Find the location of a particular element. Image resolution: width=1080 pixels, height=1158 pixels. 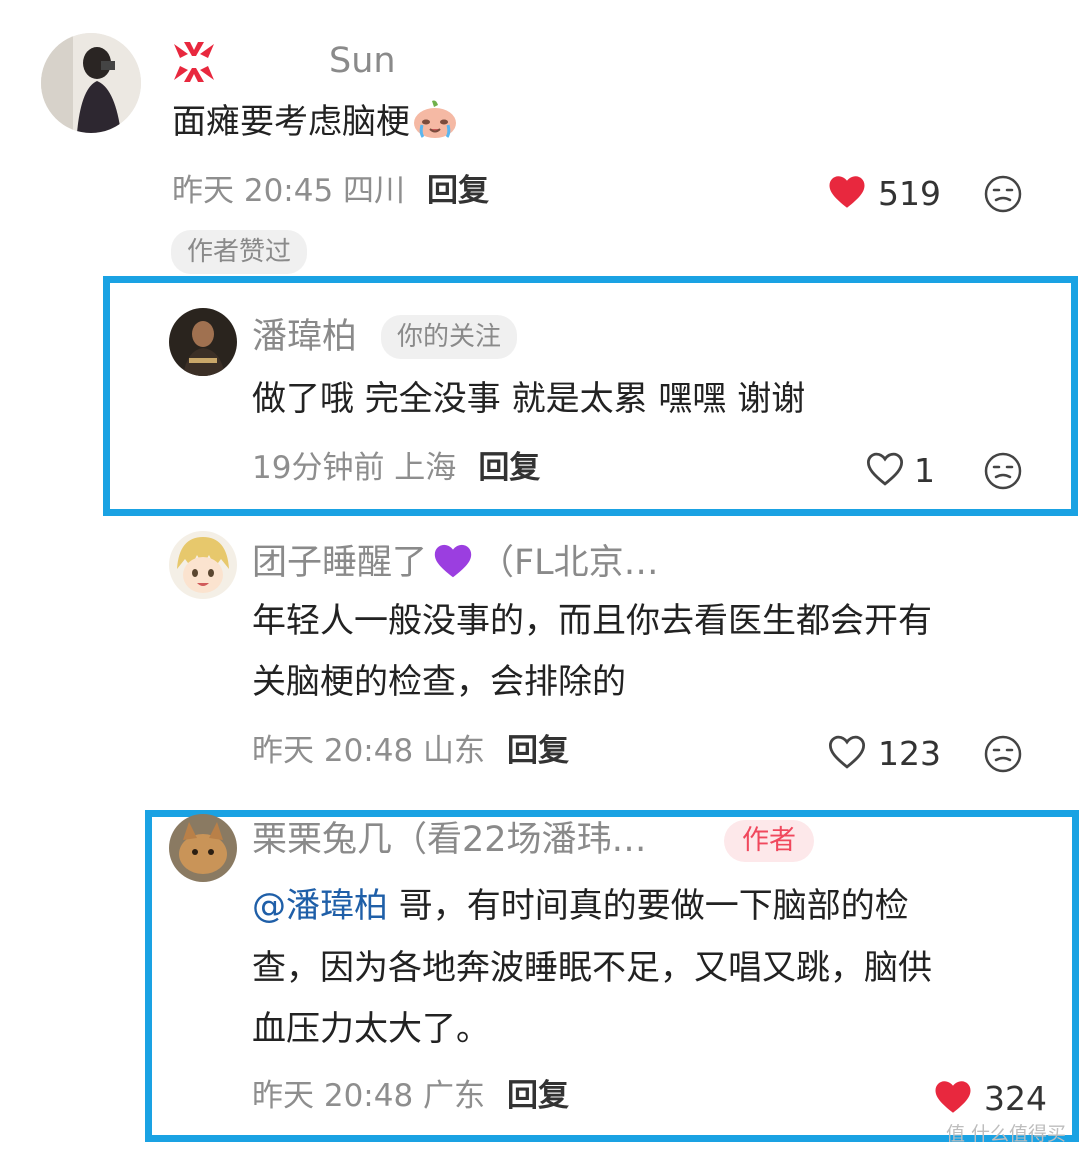

comment1-like-count: 519 is located at coordinates (909, 193).